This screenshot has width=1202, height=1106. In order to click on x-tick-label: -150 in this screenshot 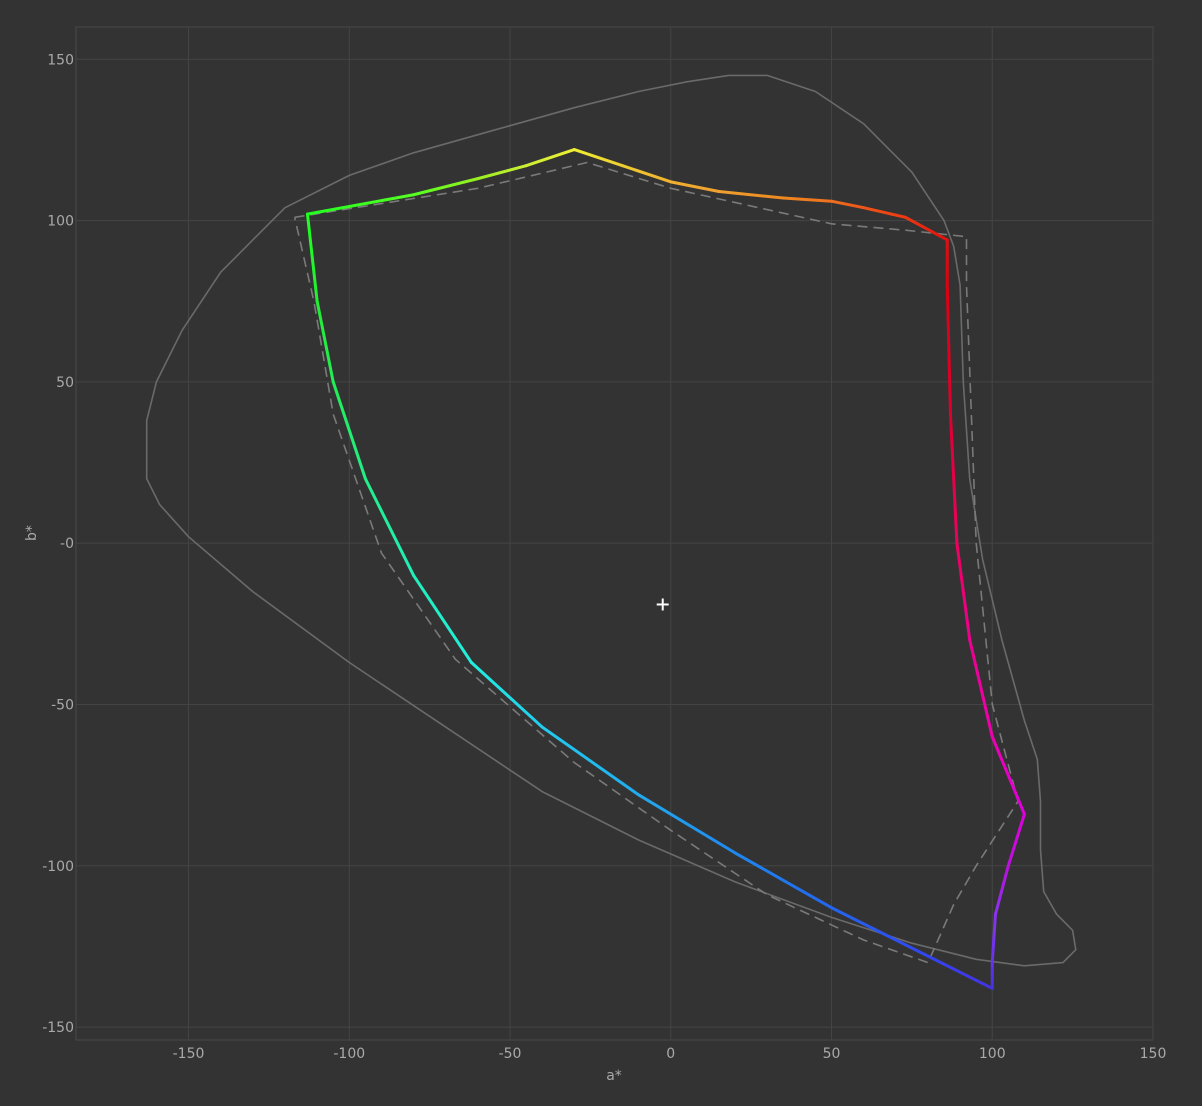, I will do `click(189, 1054)`.